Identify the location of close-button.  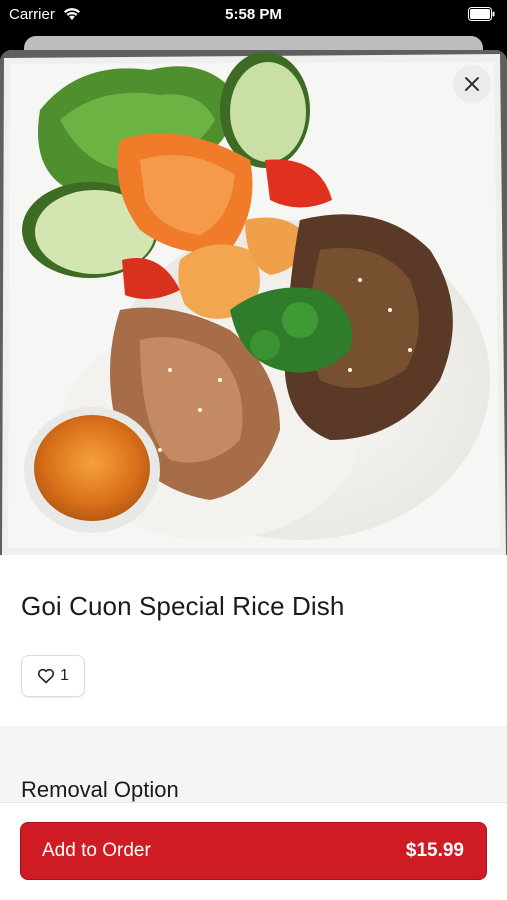
(472, 84).